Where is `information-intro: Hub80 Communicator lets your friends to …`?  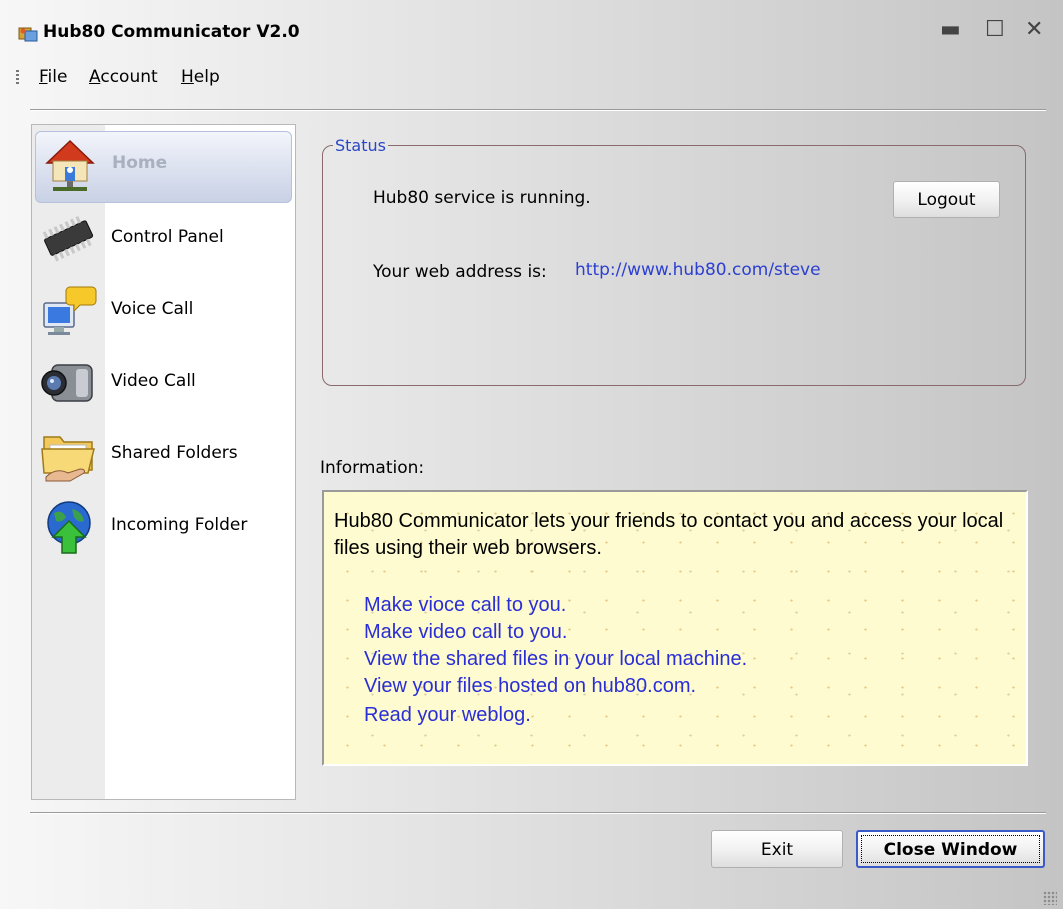
information-intro: Hub80 Communicator lets your friends to … is located at coordinates (669, 534).